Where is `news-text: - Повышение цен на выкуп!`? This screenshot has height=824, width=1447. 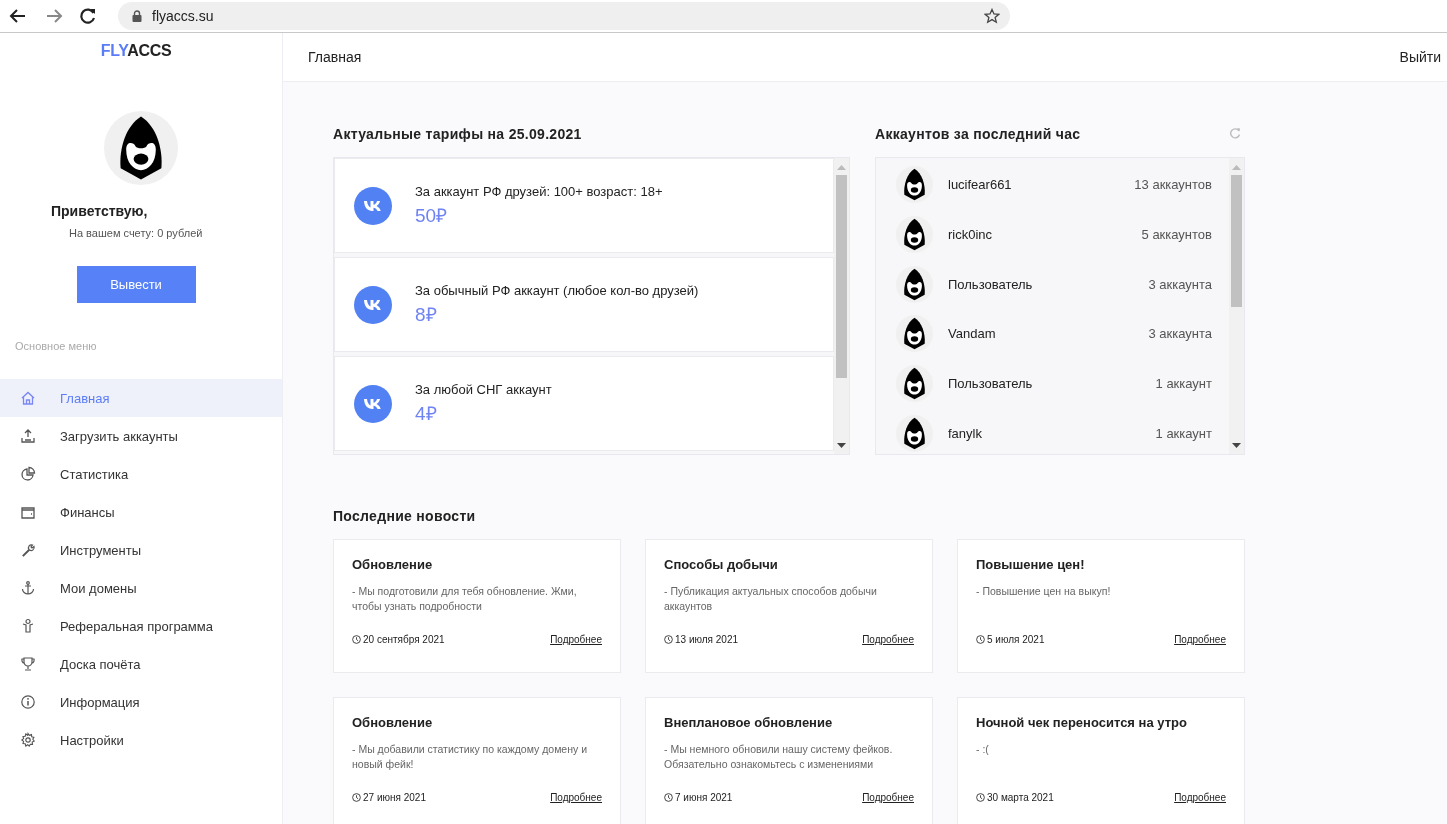 news-text: - Повышение цен на выкуп! is located at coordinates (1044, 591).